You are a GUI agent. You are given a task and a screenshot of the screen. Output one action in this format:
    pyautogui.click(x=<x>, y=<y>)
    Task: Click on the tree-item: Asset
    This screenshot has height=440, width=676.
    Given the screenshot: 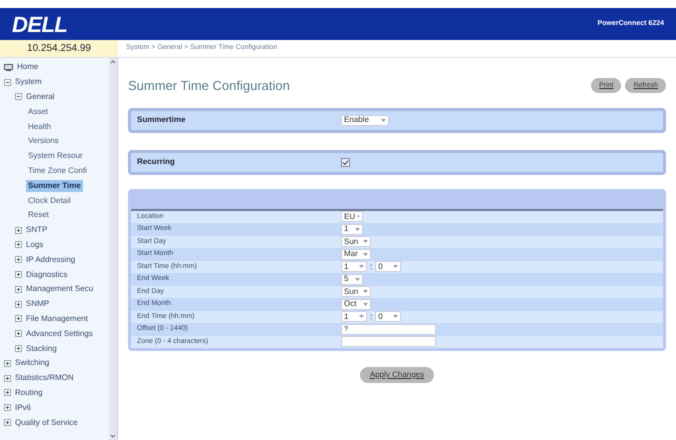 What is the action you would take?
    pyautogui.click(x=38, y=112)
    